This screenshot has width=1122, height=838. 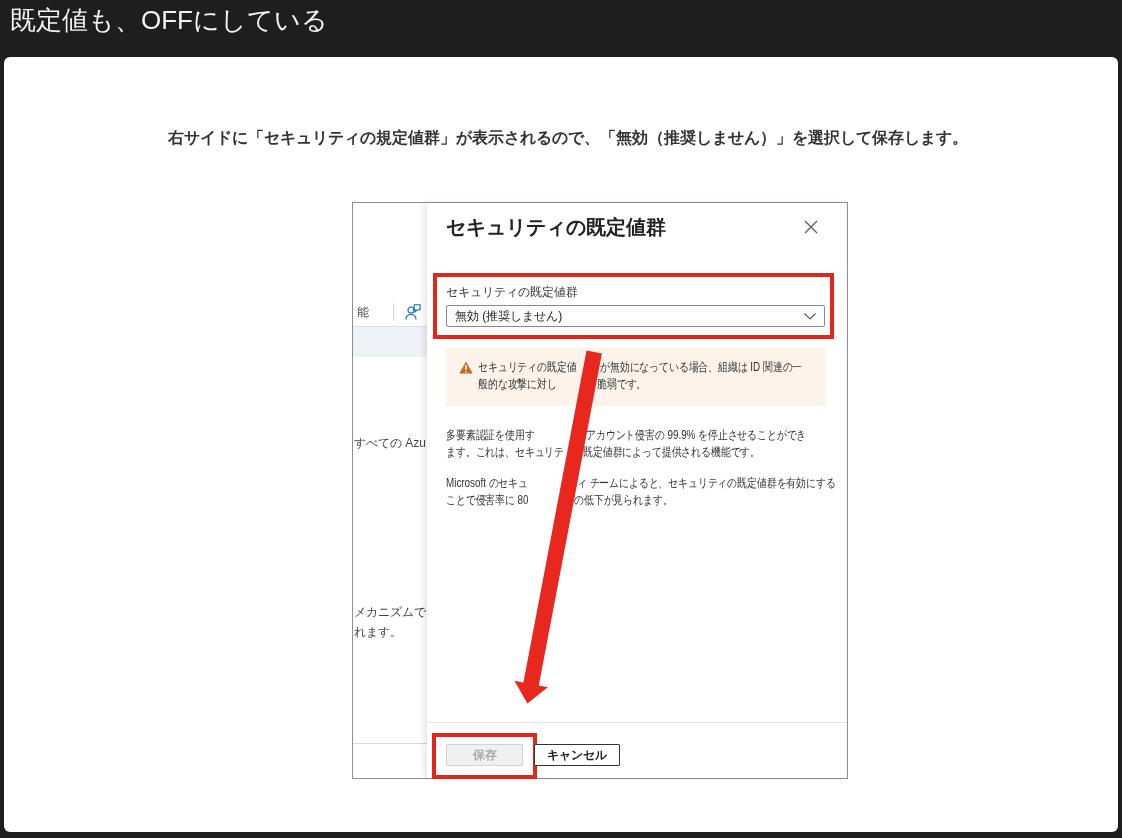 I want to click on body-text: ことで侵害率に 80, so click(x=487, y=500).